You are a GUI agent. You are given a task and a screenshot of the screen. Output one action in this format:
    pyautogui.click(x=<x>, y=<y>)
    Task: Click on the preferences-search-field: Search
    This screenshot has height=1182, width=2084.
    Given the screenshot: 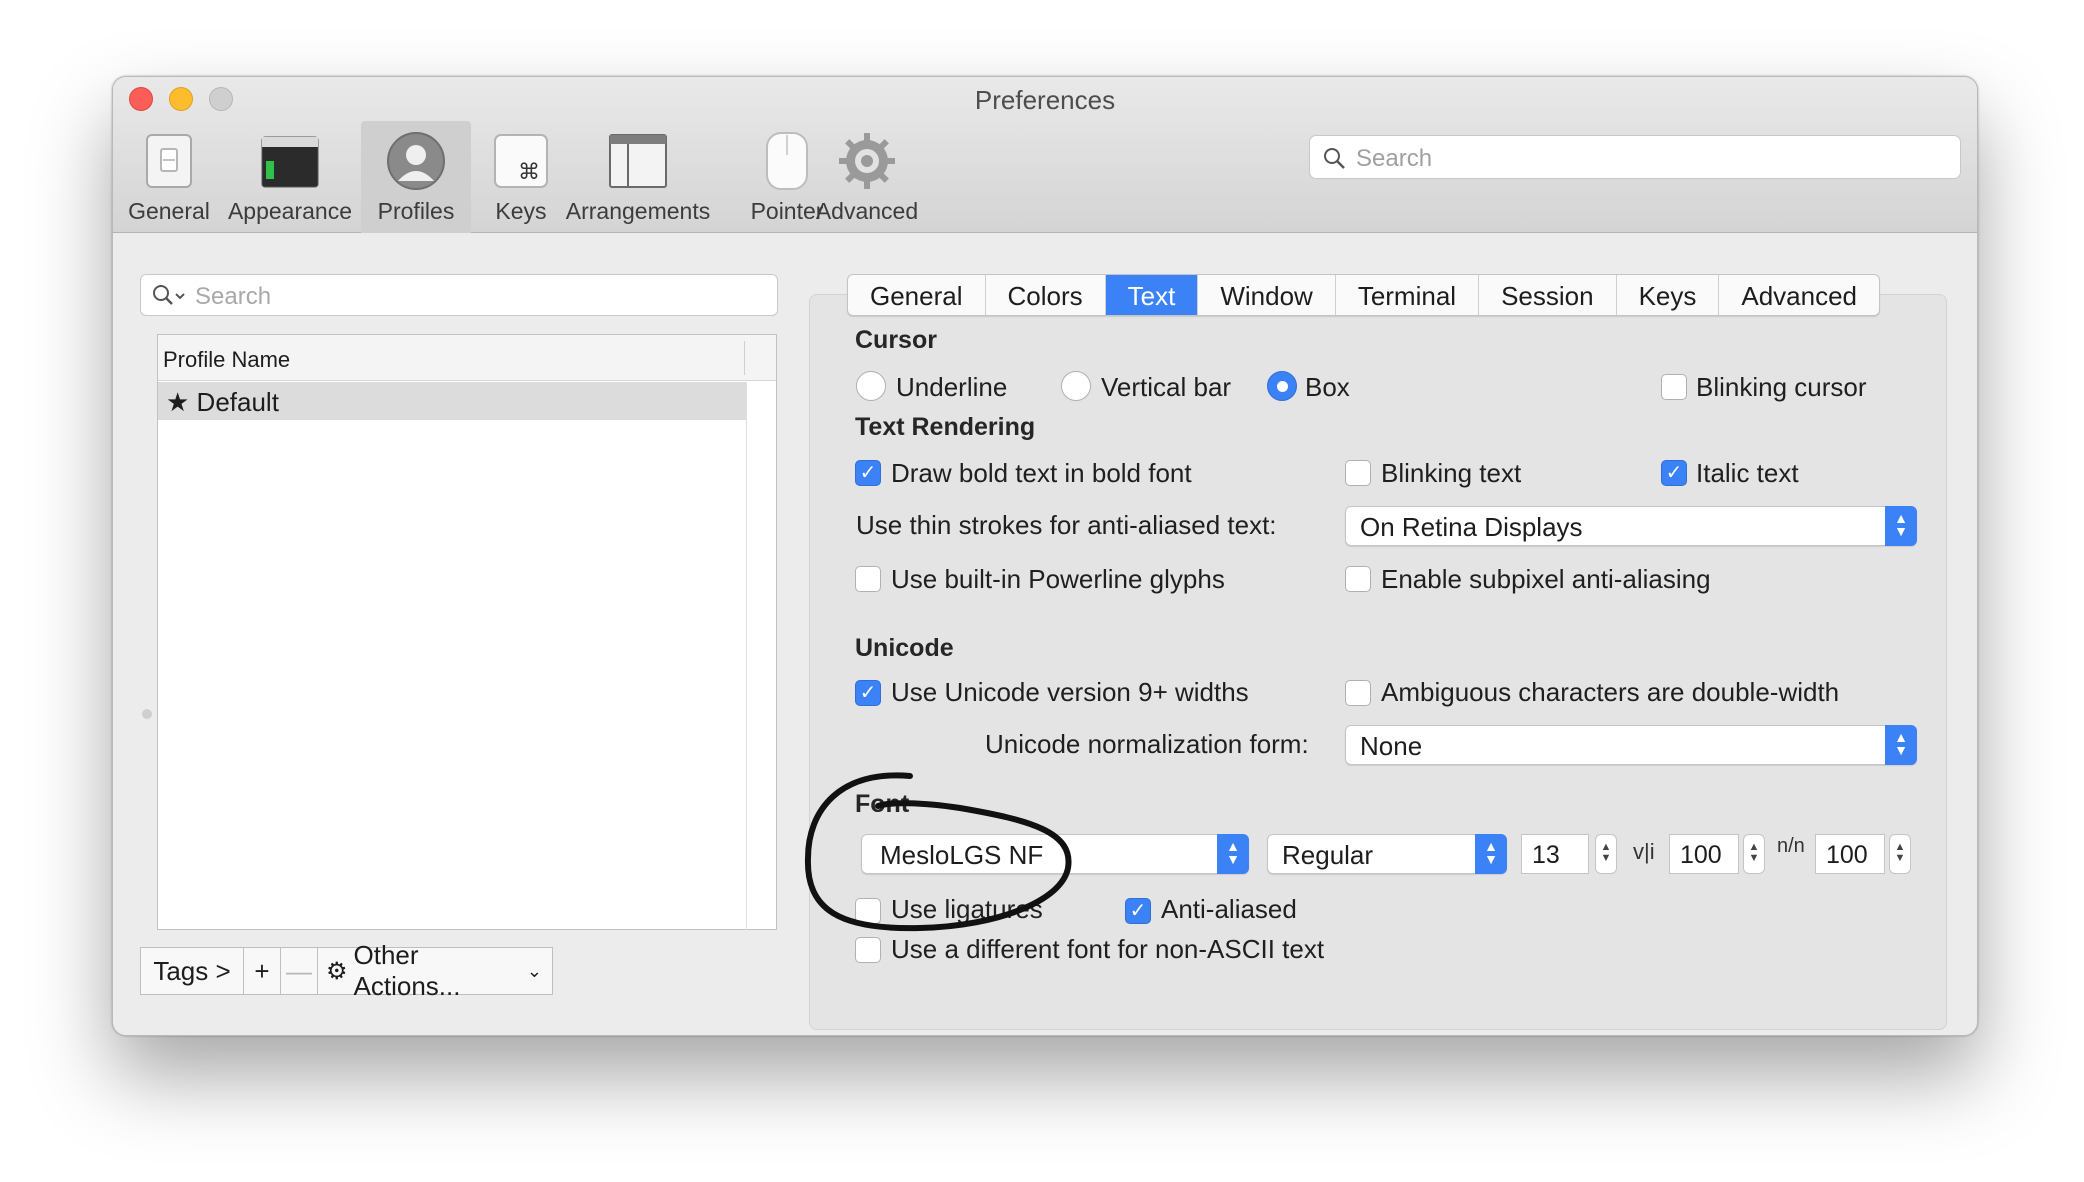 What is the action you would take?
    pyautogui.click(x=1635, y=157)
    